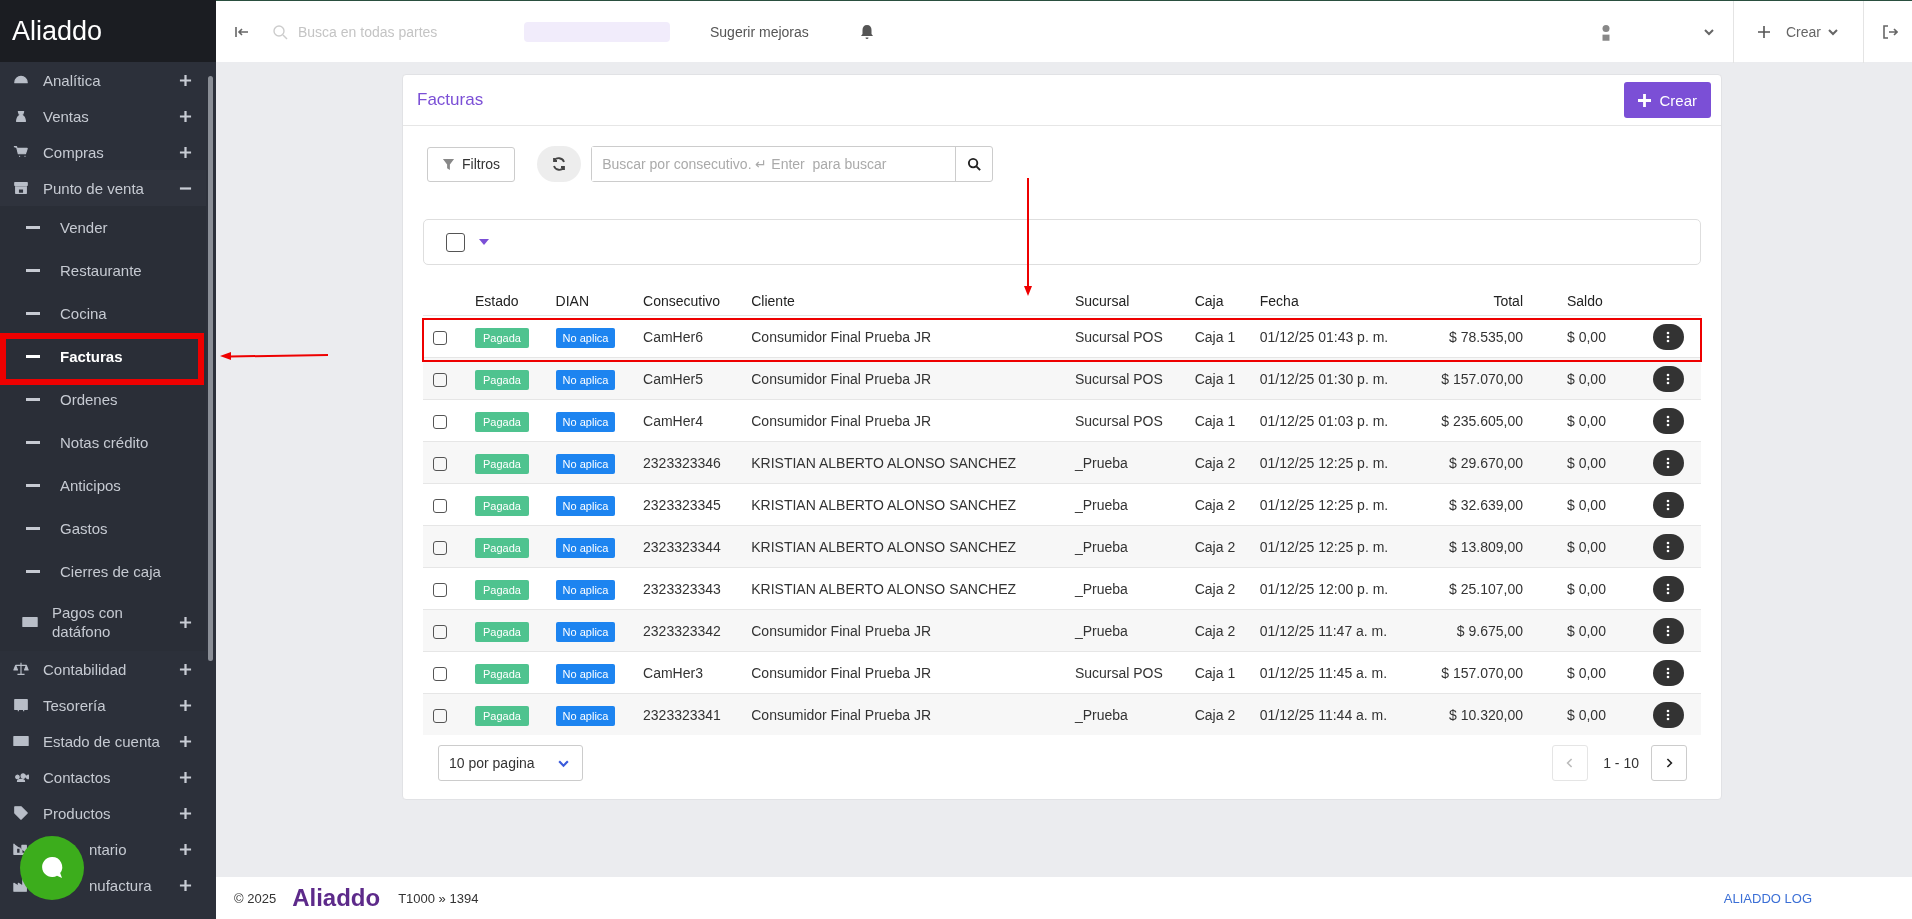 This screenshot has width=1912, height=919. Describe the element at coordinates (103, 116) in the screenshot. I see `sidebar-item: Ventas` at that location.